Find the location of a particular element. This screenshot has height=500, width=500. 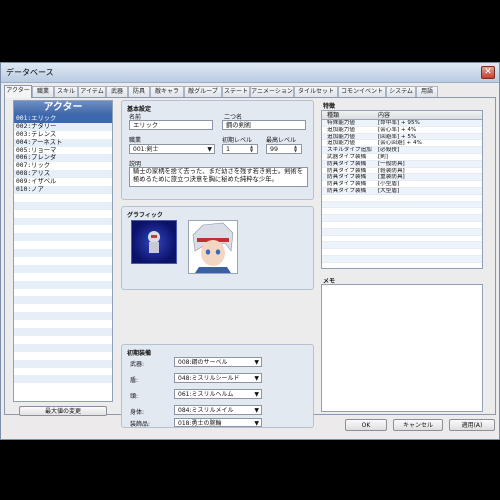

ok-button: OK is located at coordinates (366, 425).